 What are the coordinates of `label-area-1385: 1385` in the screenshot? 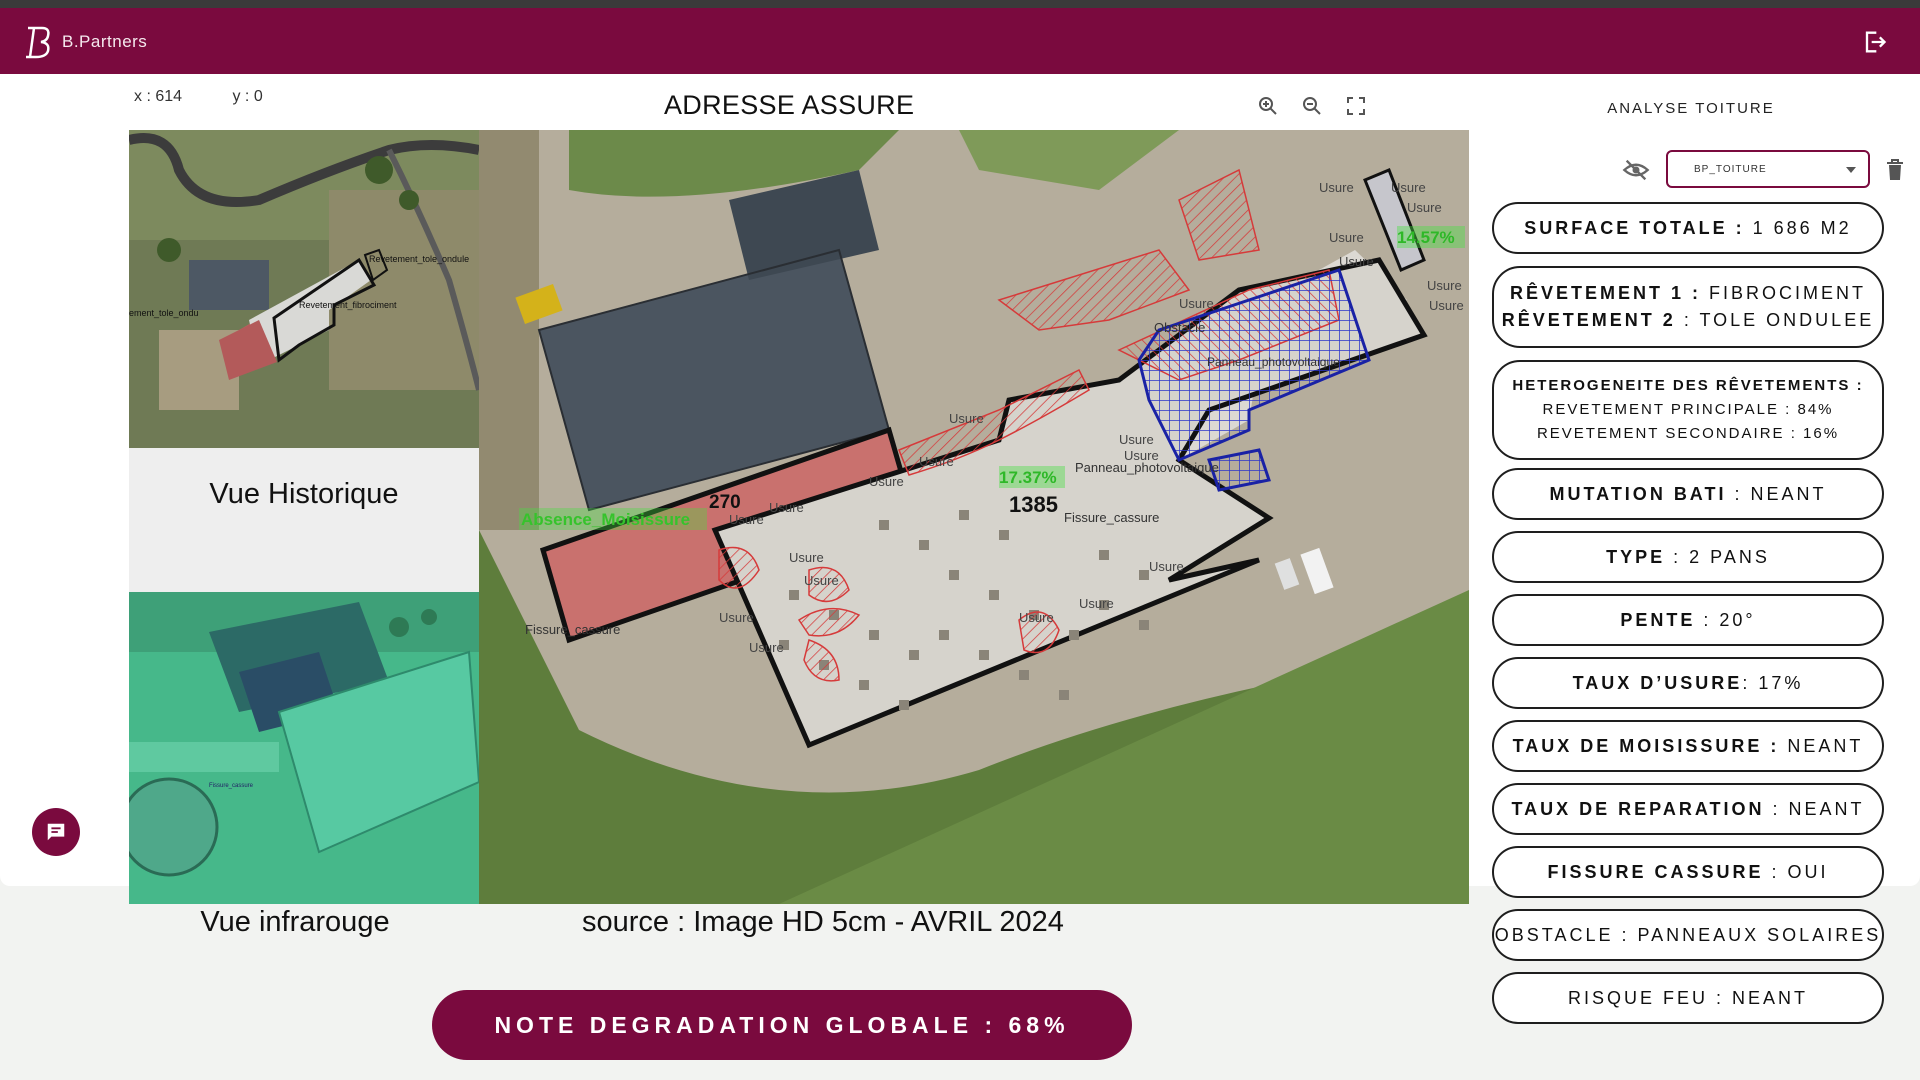 It's located at (1033, 504).